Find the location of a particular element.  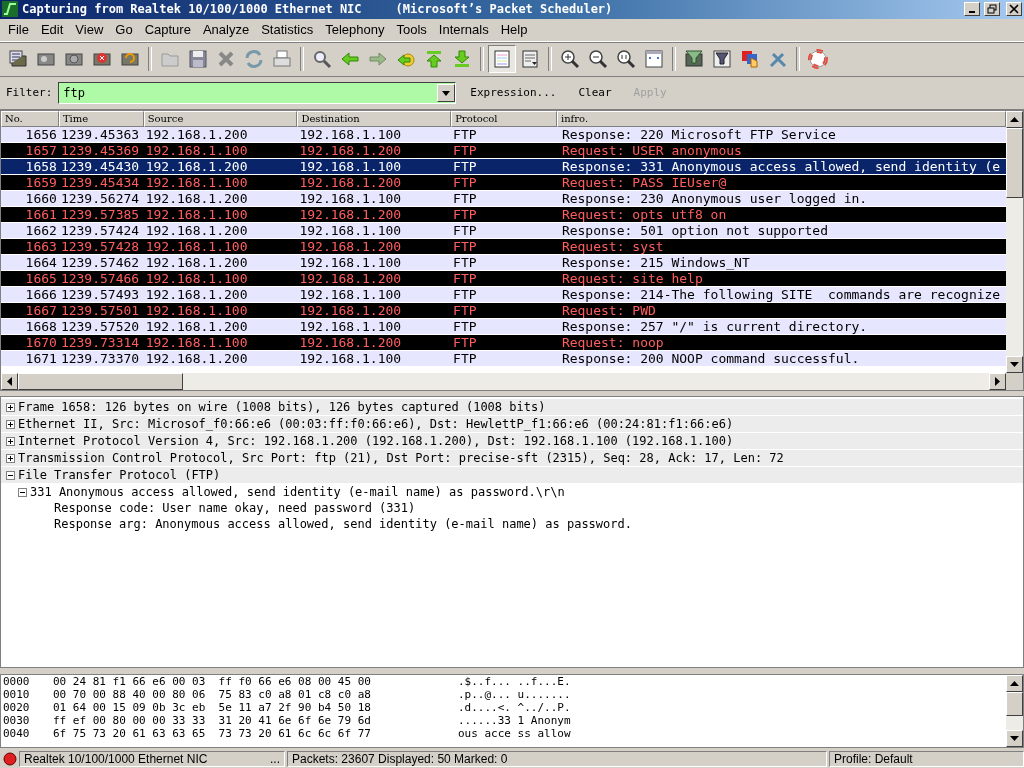

window-subtitle: (Microsoft’s Packet Scheduler) is located at coordinates (504, 9).